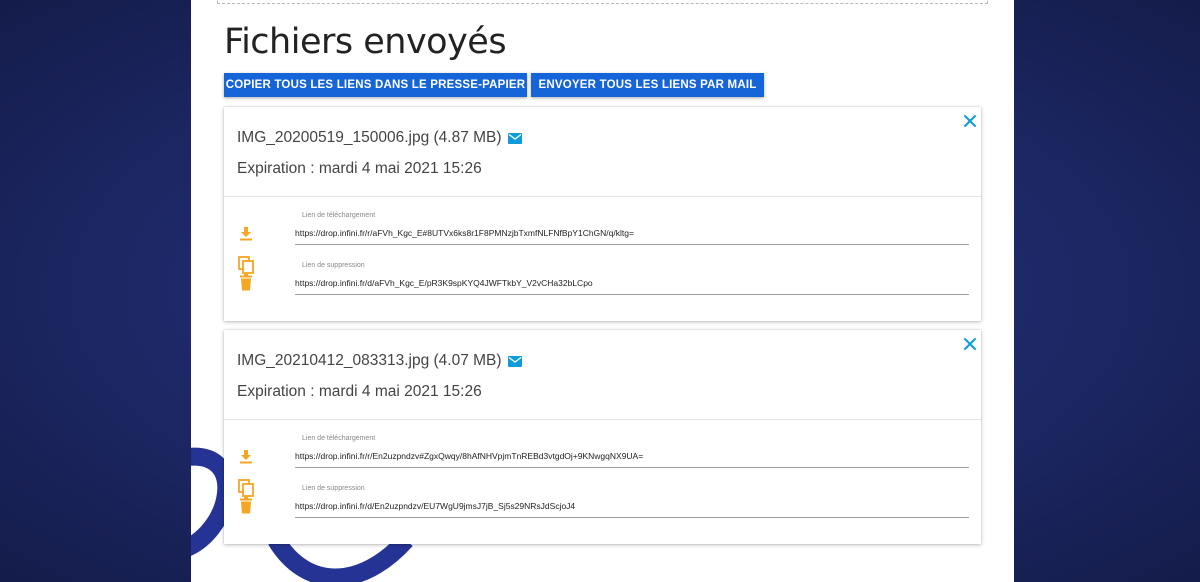 Image resolution: width=1200 pixels, height=582 pixels. Describe the element at coordinates (369, 137) in the screenshot. I see `file-name: IMG_20200519_150006.jpg (4.87 MB)` at that location.